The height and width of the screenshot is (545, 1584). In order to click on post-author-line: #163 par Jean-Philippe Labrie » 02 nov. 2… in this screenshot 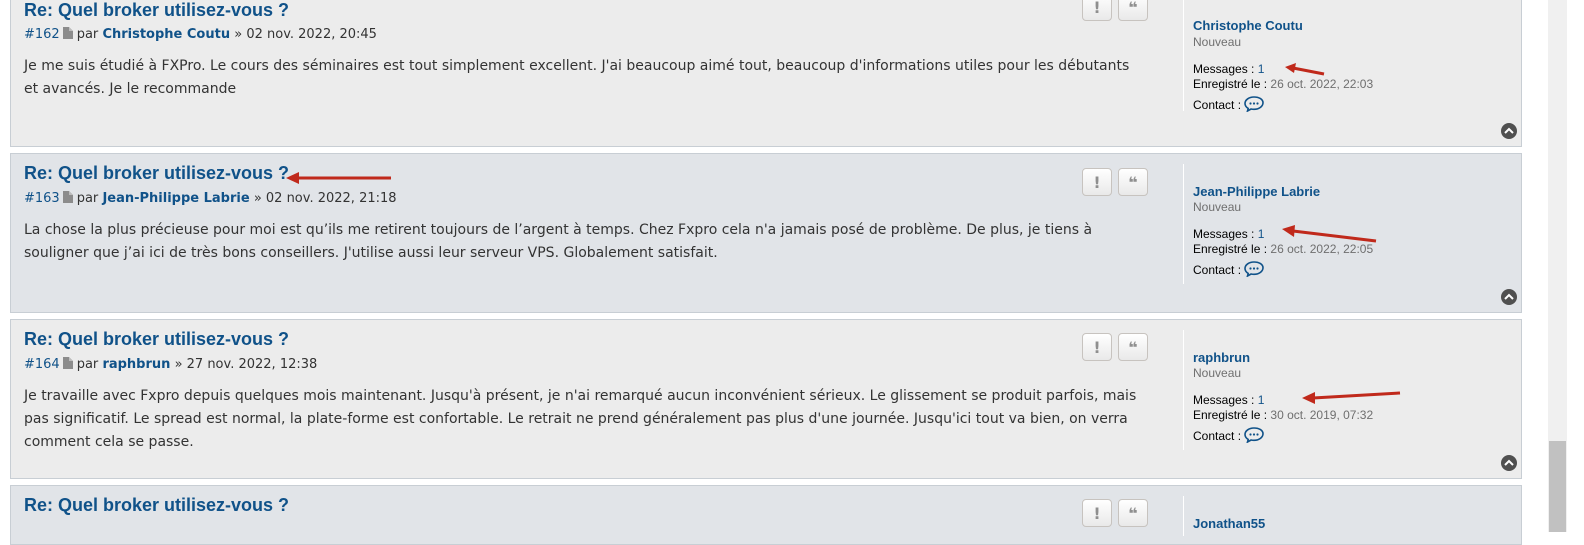, I will do `click(210, 198)`.